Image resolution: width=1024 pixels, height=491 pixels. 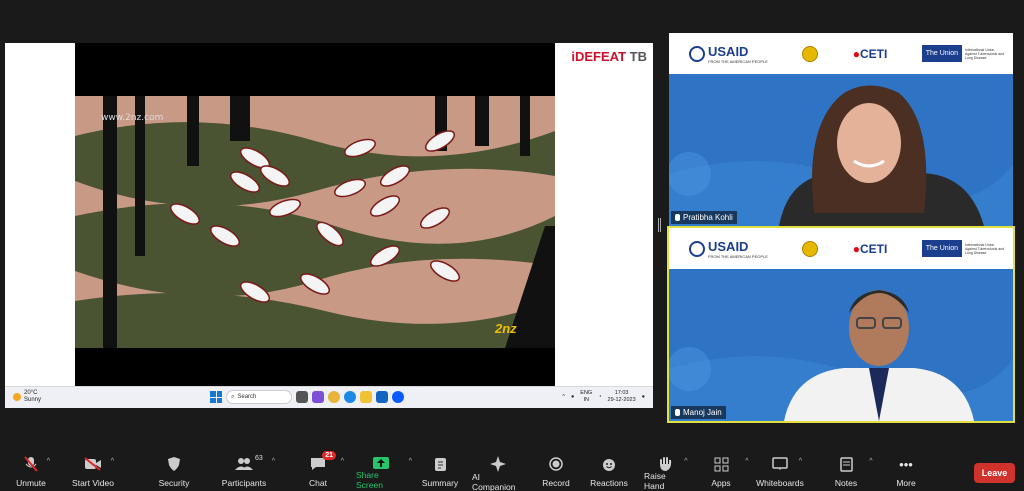 I want to click on whiteboards-button: ^ Whiteboards, so click(x=780, y=472).